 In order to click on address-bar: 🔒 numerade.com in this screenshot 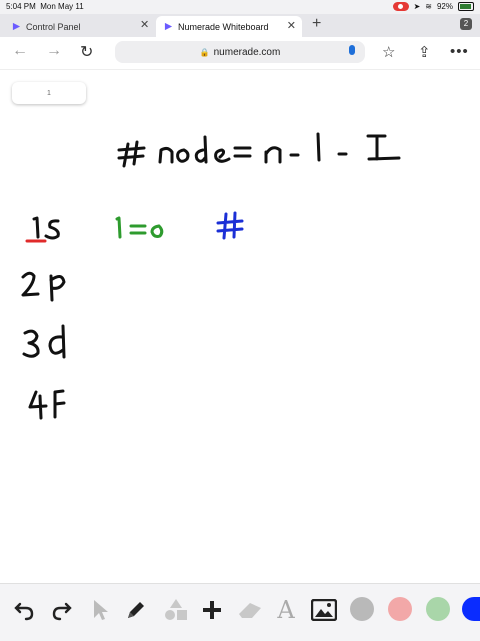, I will do `click(240, 52)`.